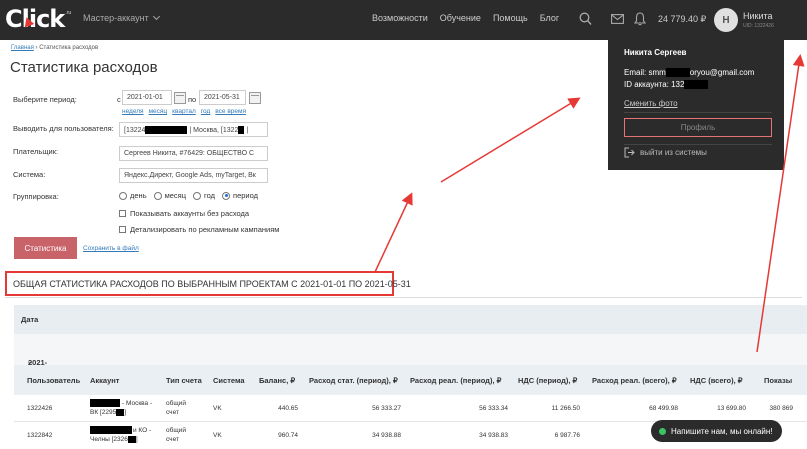  I want to click on account-id-prefix: ID аккаунта: 132, so click(654, 84).